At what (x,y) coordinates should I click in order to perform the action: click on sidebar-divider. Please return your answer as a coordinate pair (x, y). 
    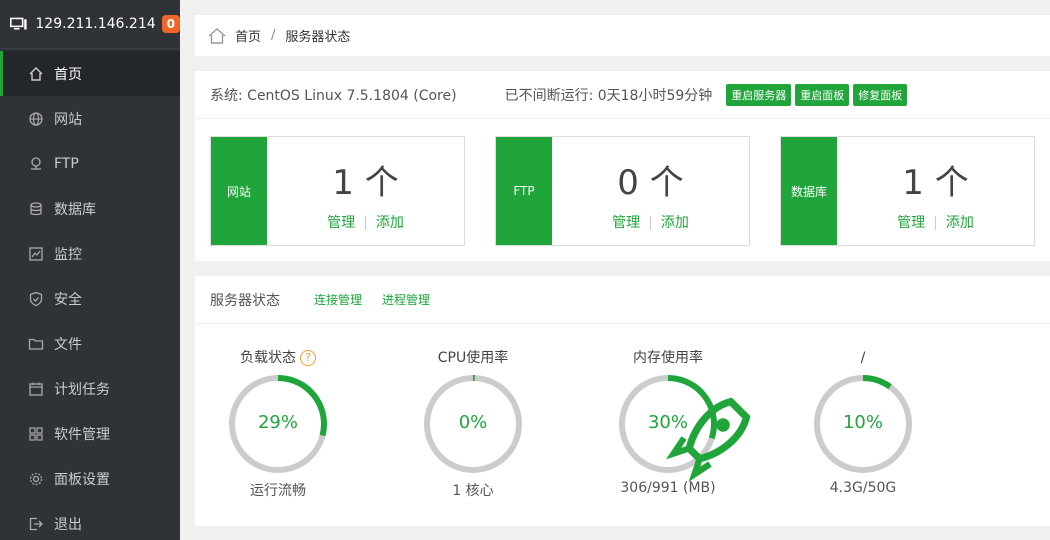
    Looking at the image, I should click on (90, 48).